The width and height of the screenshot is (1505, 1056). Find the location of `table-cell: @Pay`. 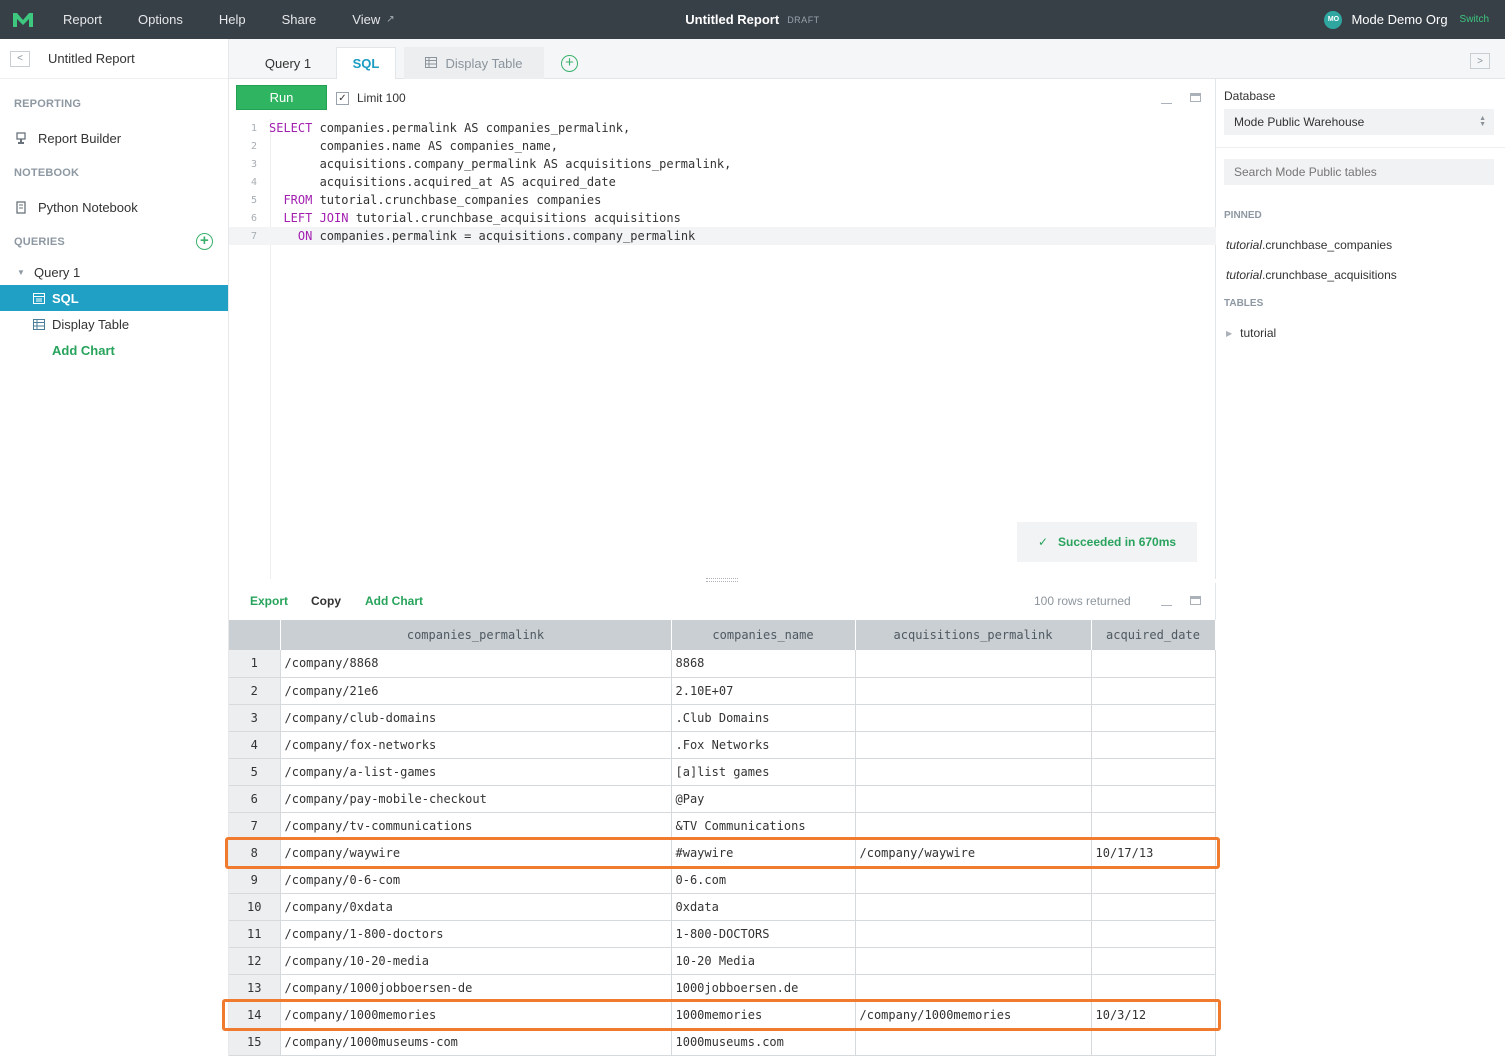

table-cell: @Pay is located at coordinates (763, 799).